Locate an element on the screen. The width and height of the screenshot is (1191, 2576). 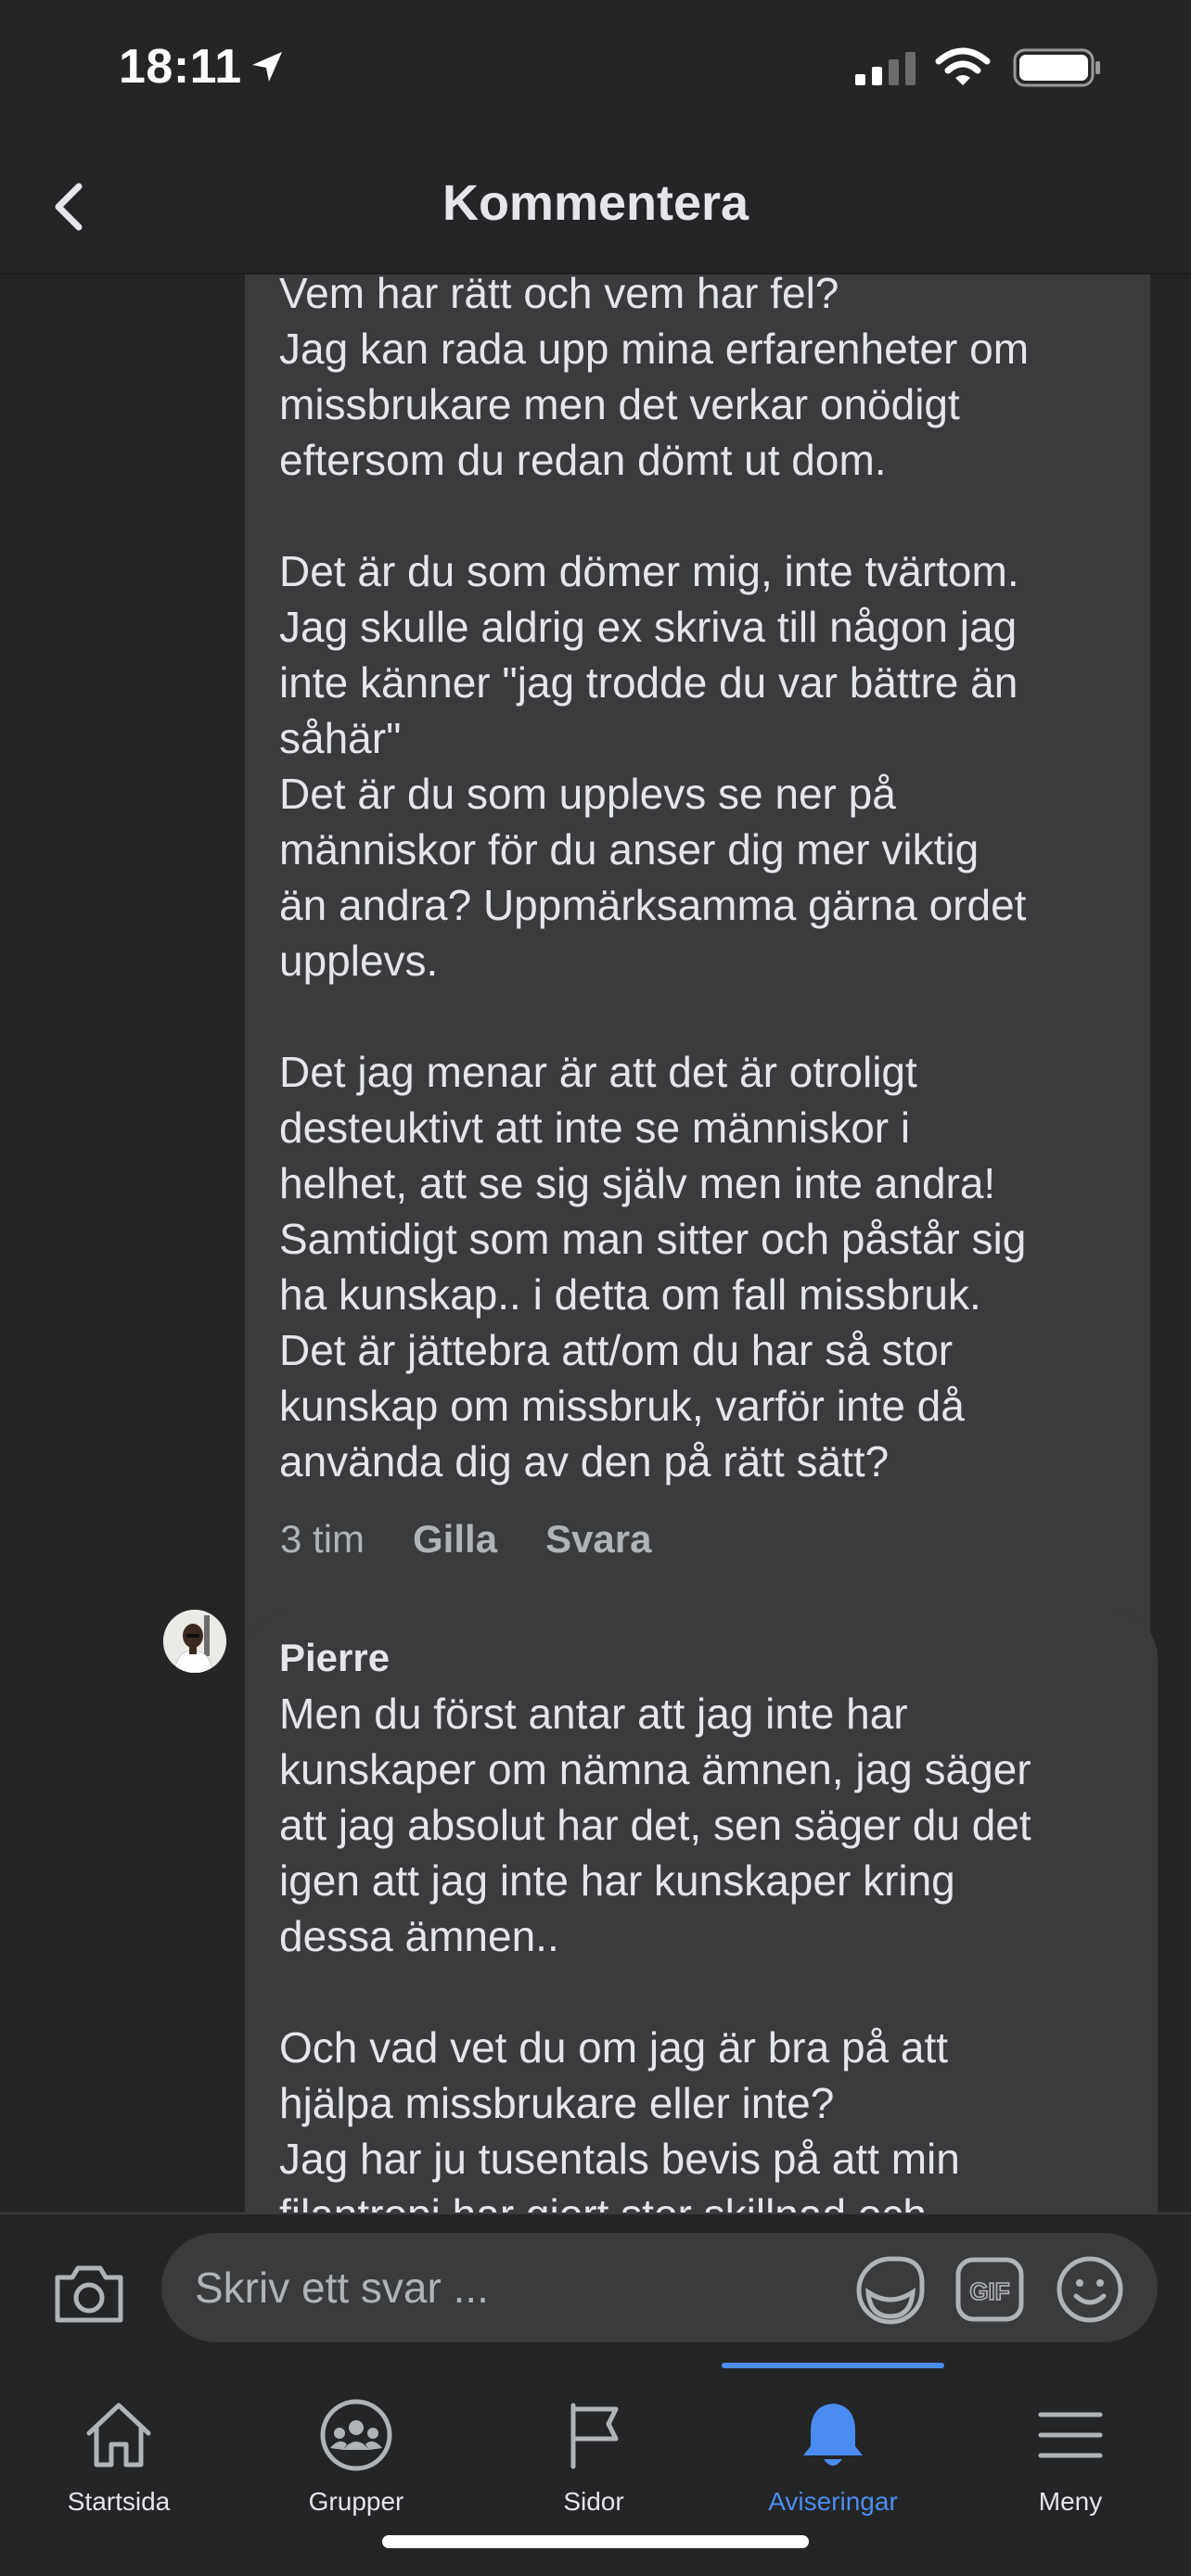
groups-icon is located at coordinates (356, 2435).